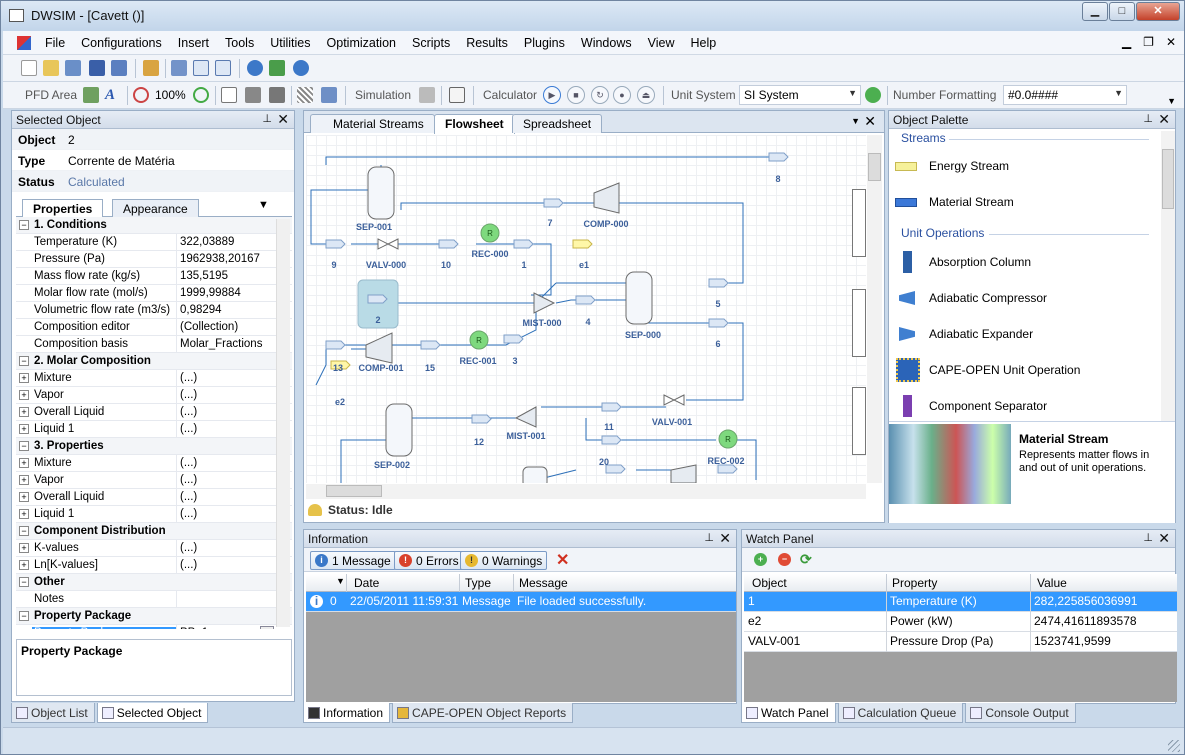 The image size is (1185, 755). Describe the element at coordinates (204, 276) in the screenshot. I see `property-value: 135,5195` at that location.